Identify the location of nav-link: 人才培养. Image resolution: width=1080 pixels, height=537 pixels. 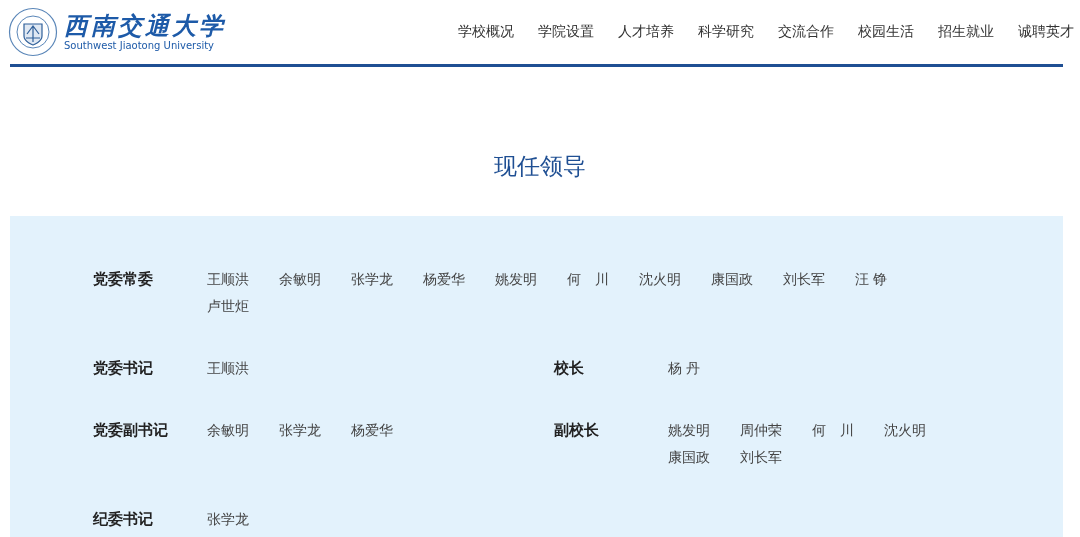
(646, 32).